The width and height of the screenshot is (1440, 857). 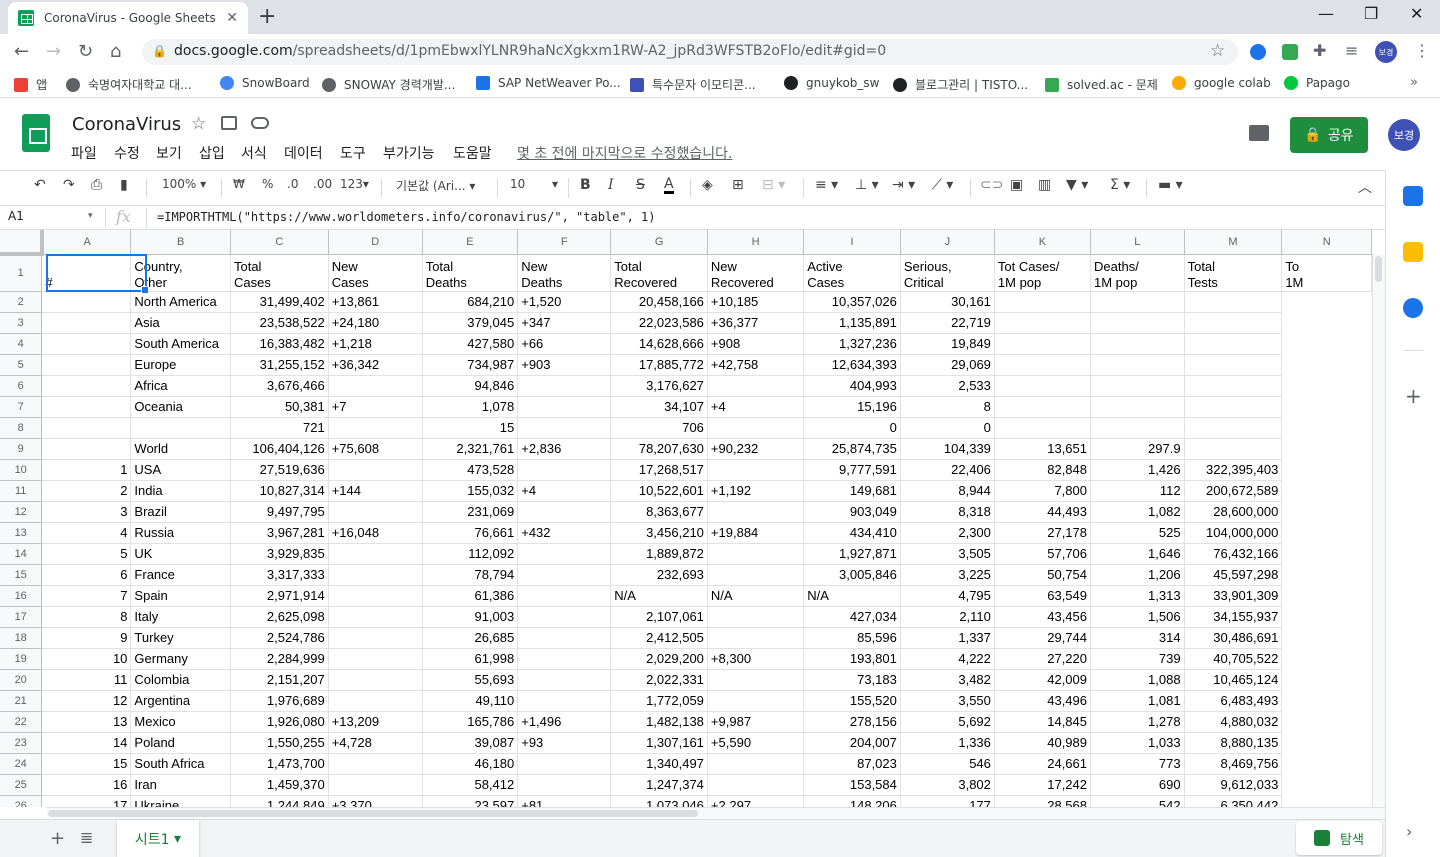 What do you see at coordinates (738, 185) in the screenshot?
I see `borders-icon: ⊞` at bounding box center [738, 185].